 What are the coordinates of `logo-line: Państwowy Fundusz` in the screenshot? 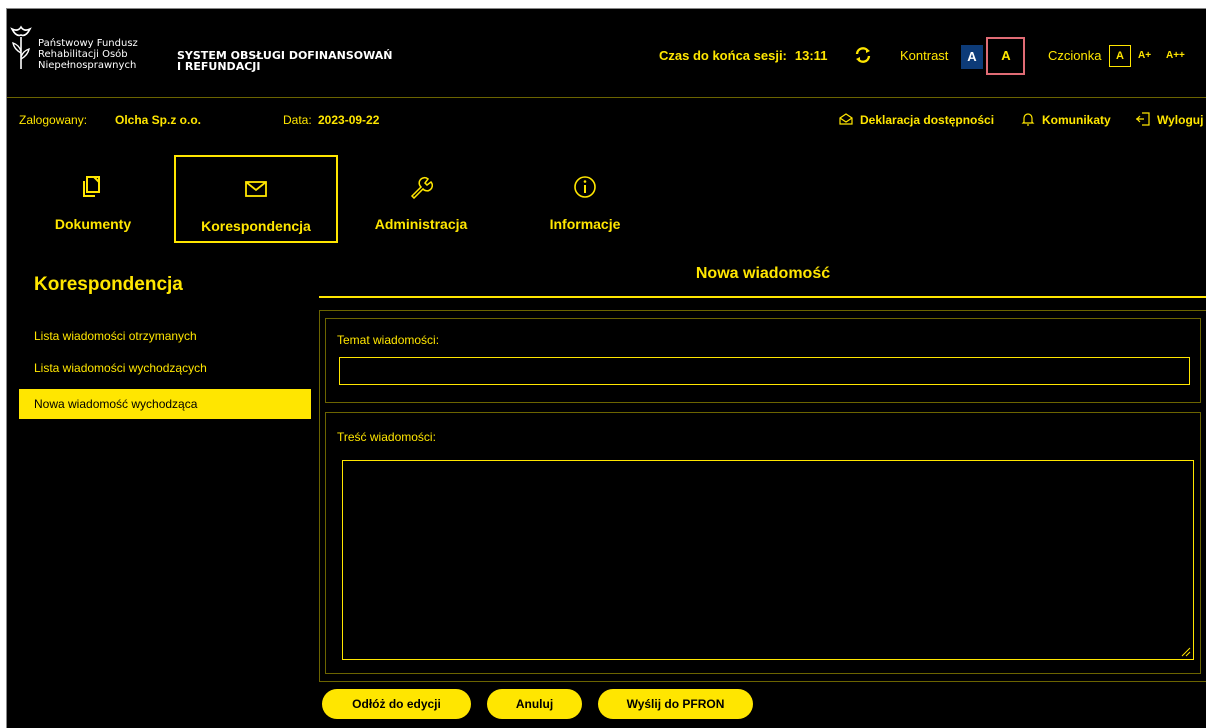 It's located at (88, 43).